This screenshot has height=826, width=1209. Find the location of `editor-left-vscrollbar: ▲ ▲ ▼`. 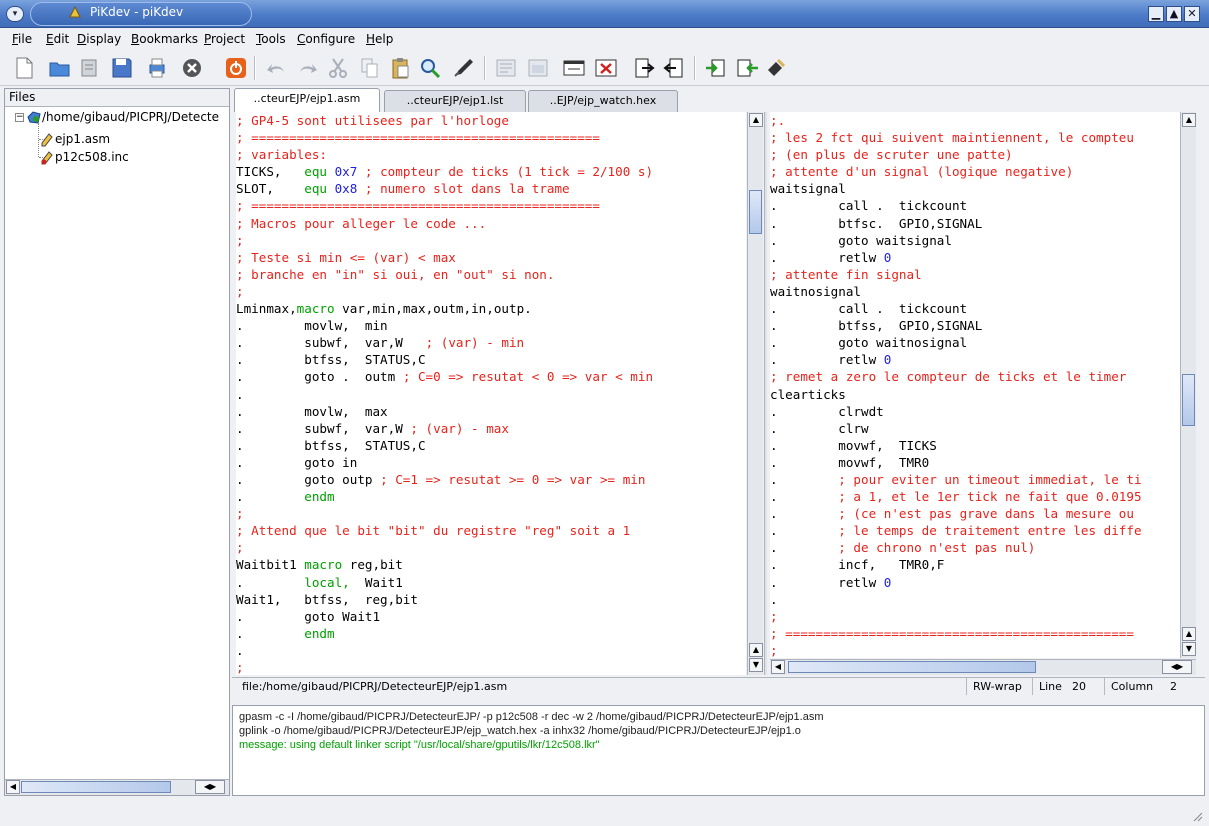

editor-left-vscrollbar: ▲ ▲ ▼ is located at coordinates (755, 393).